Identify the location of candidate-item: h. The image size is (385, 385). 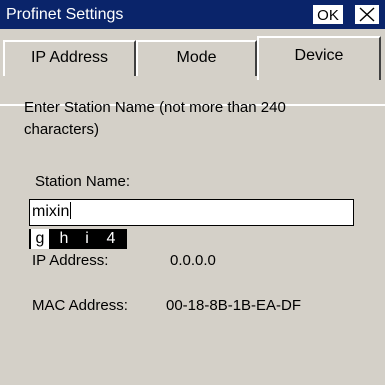
(64, 239).